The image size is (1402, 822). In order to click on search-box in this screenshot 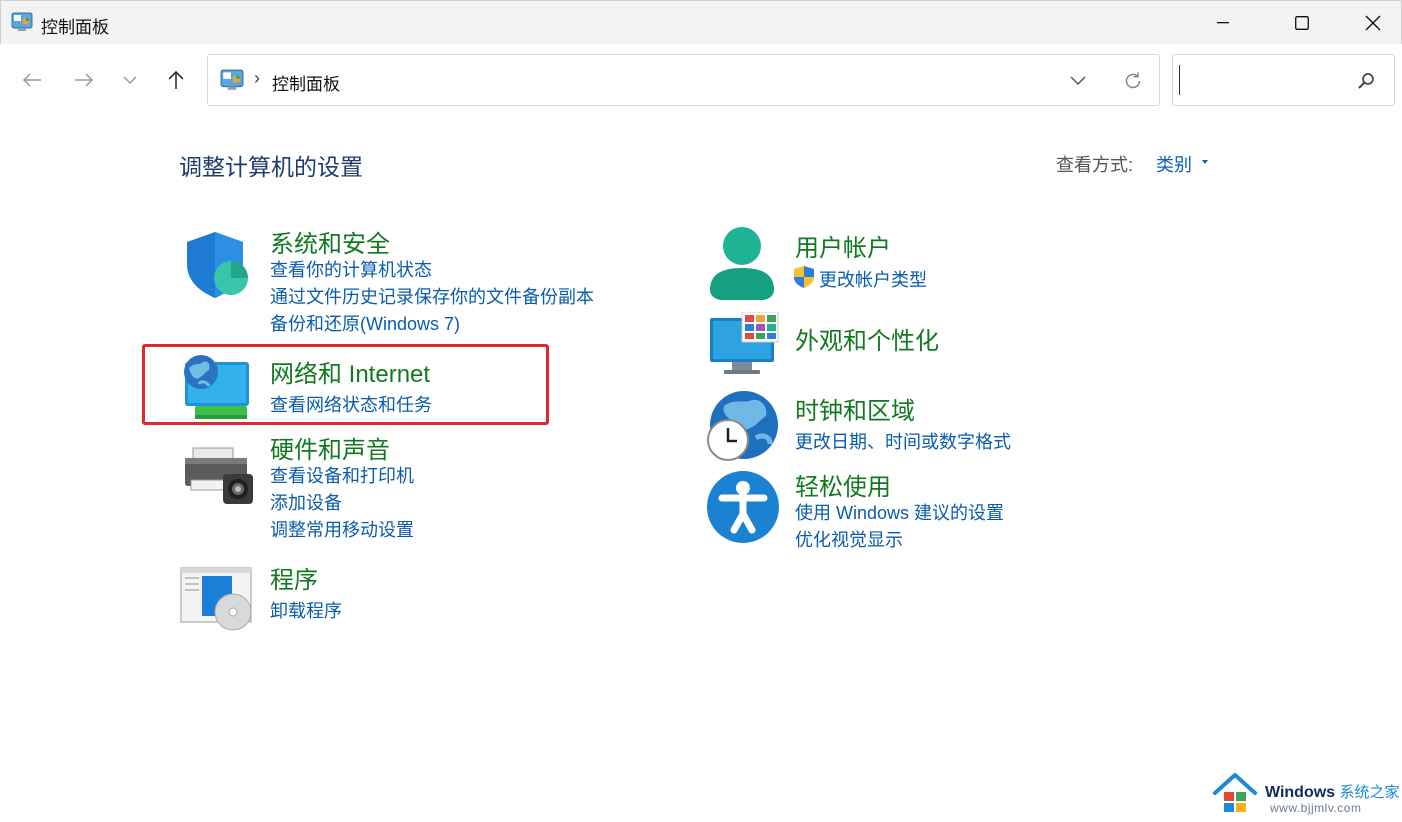, I will do `click(1283, 80)`.